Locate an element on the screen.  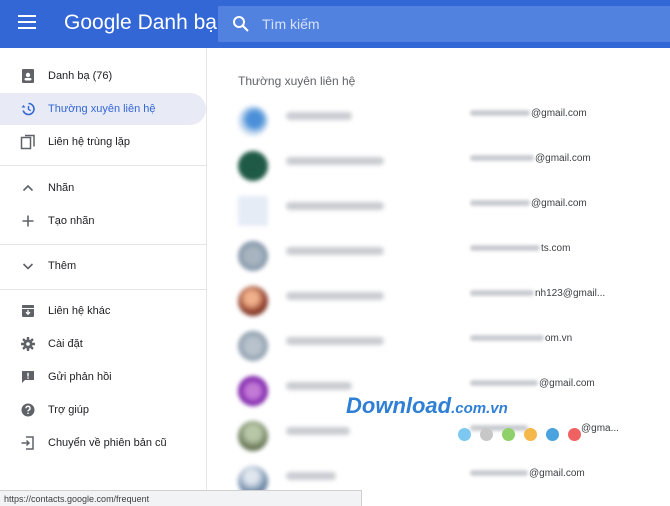
sidebar-item-label: Chuyển về phiên bản cũ is located at coordinates (107, 443).